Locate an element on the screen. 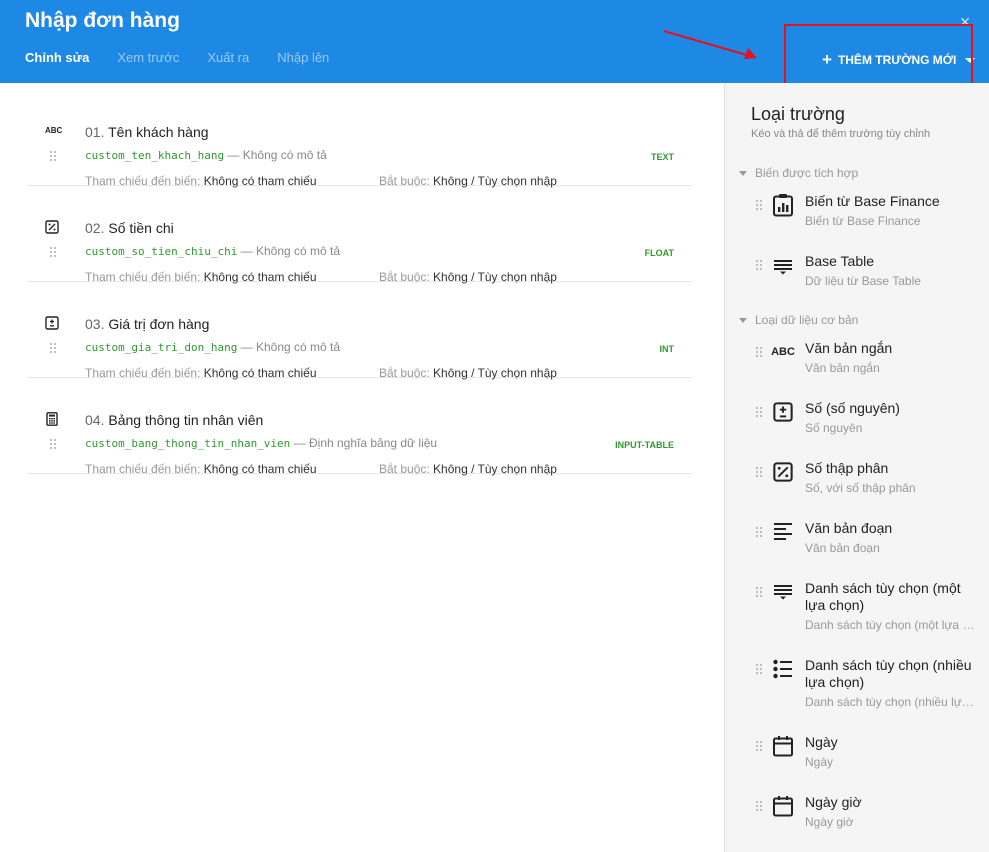  calendar-icon is located at coordinates (783, 746).